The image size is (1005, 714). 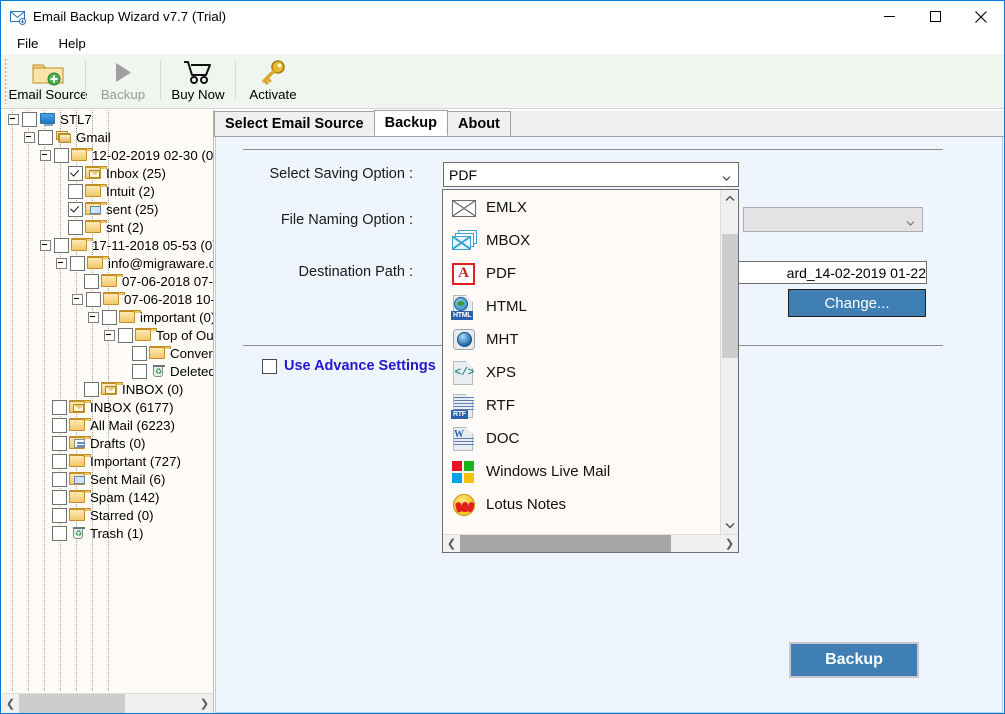 What do you see at coordinates (581, 372) in the screenshot?
I see `dropdown-option: </> XPS` at bounding box center [581, 372].